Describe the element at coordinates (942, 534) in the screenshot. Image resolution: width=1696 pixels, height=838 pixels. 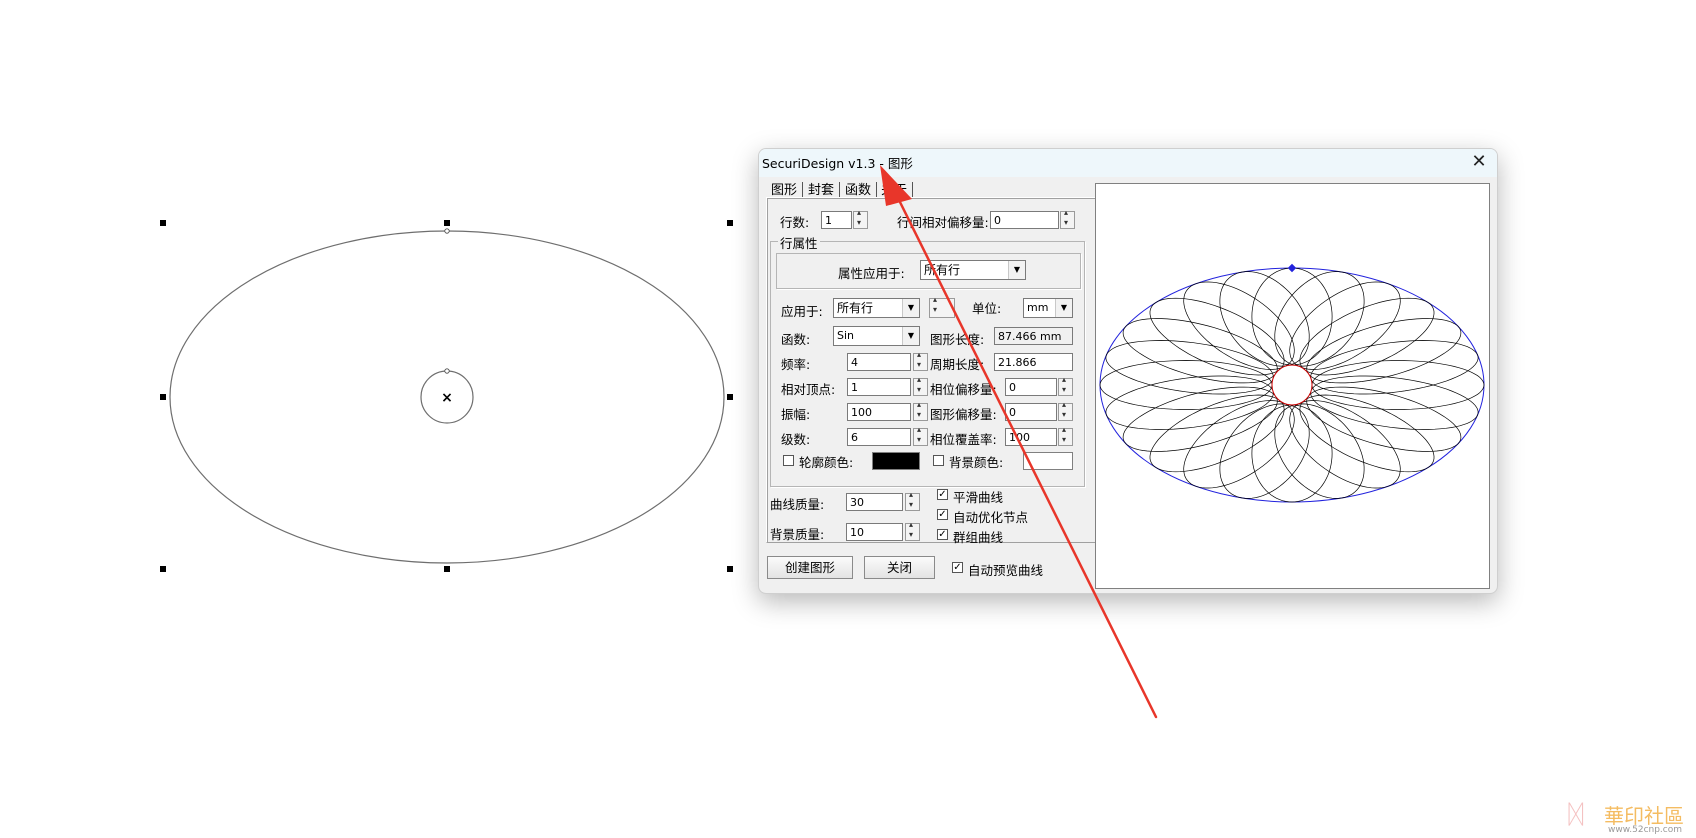
I see `group-curves-checkbox: ✓` at that location.